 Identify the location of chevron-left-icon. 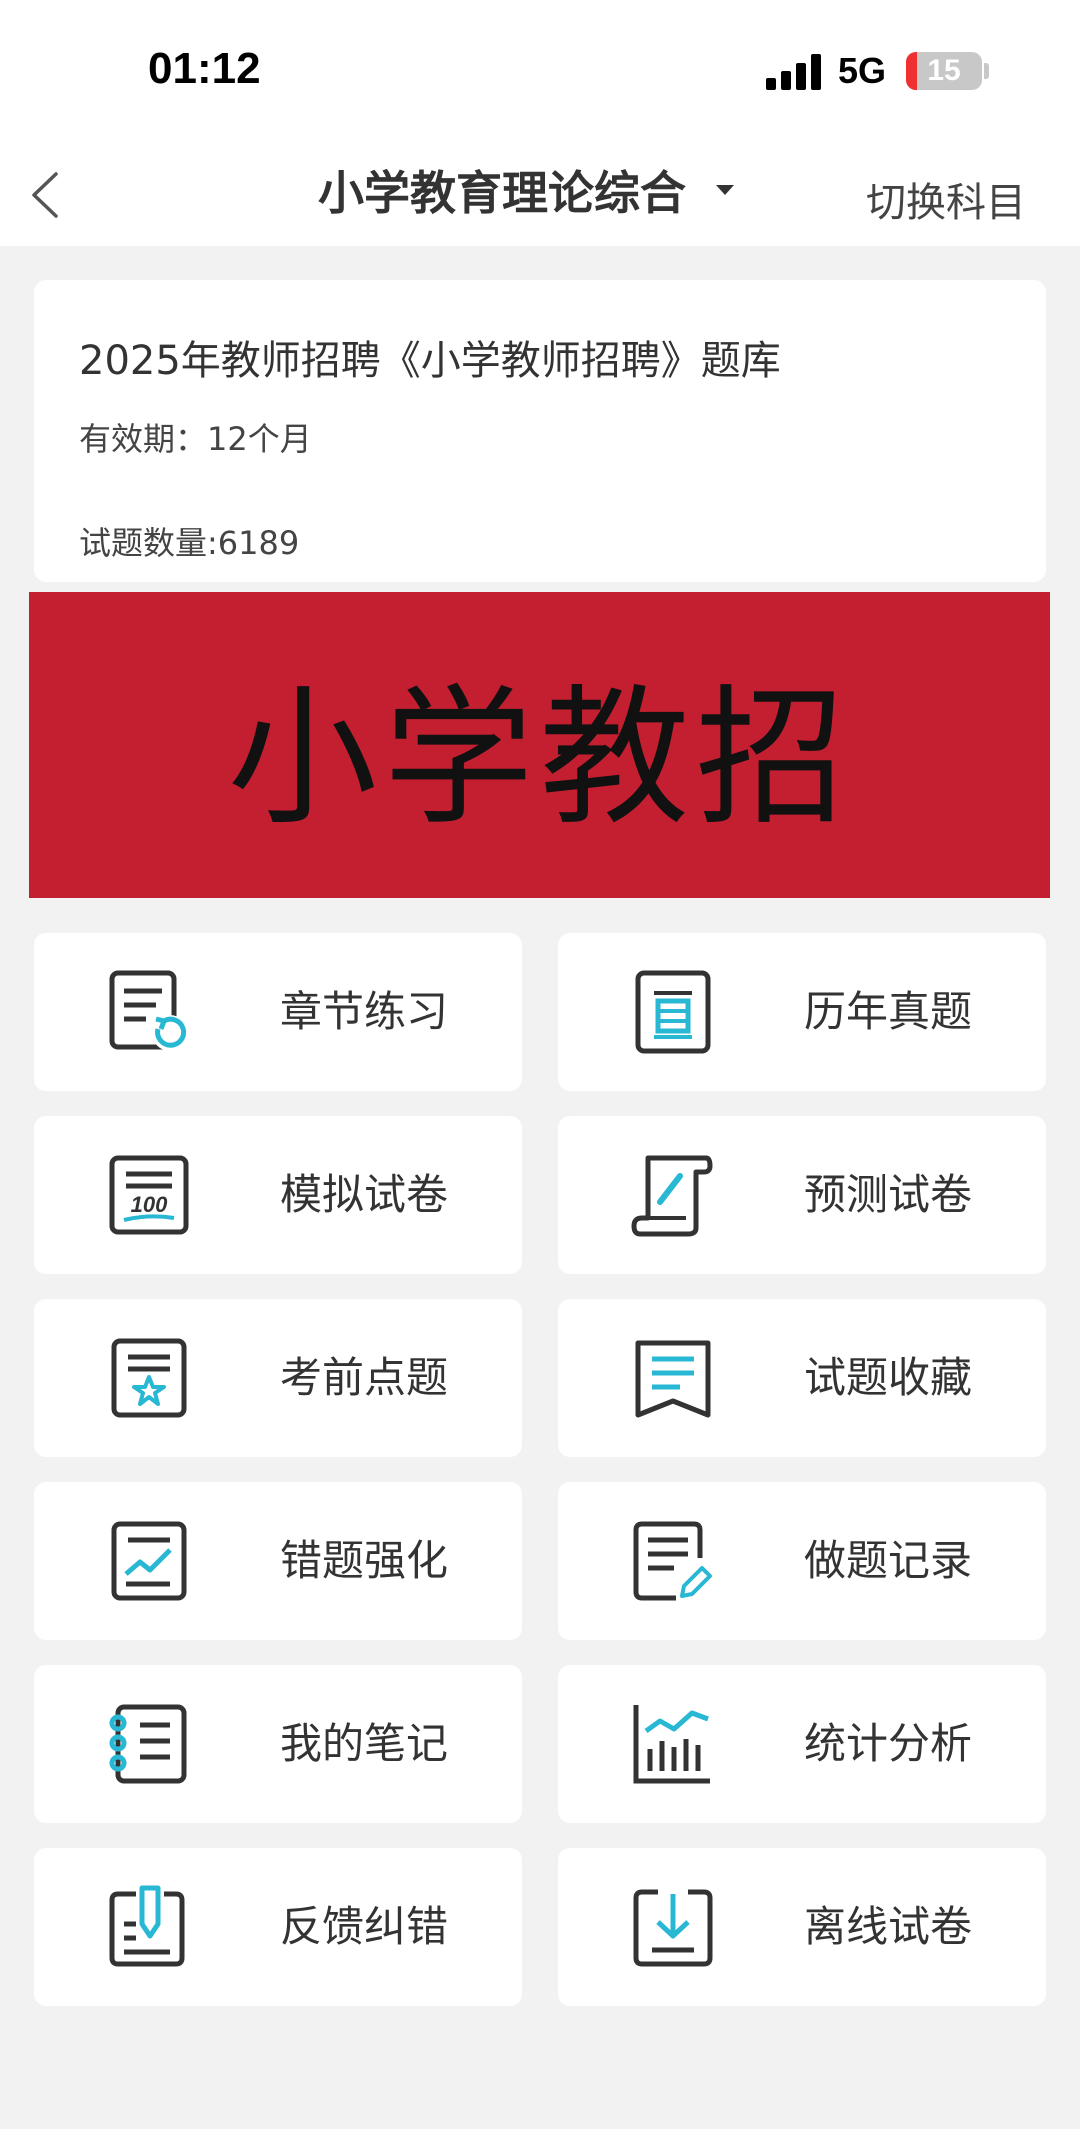
(45, 195).